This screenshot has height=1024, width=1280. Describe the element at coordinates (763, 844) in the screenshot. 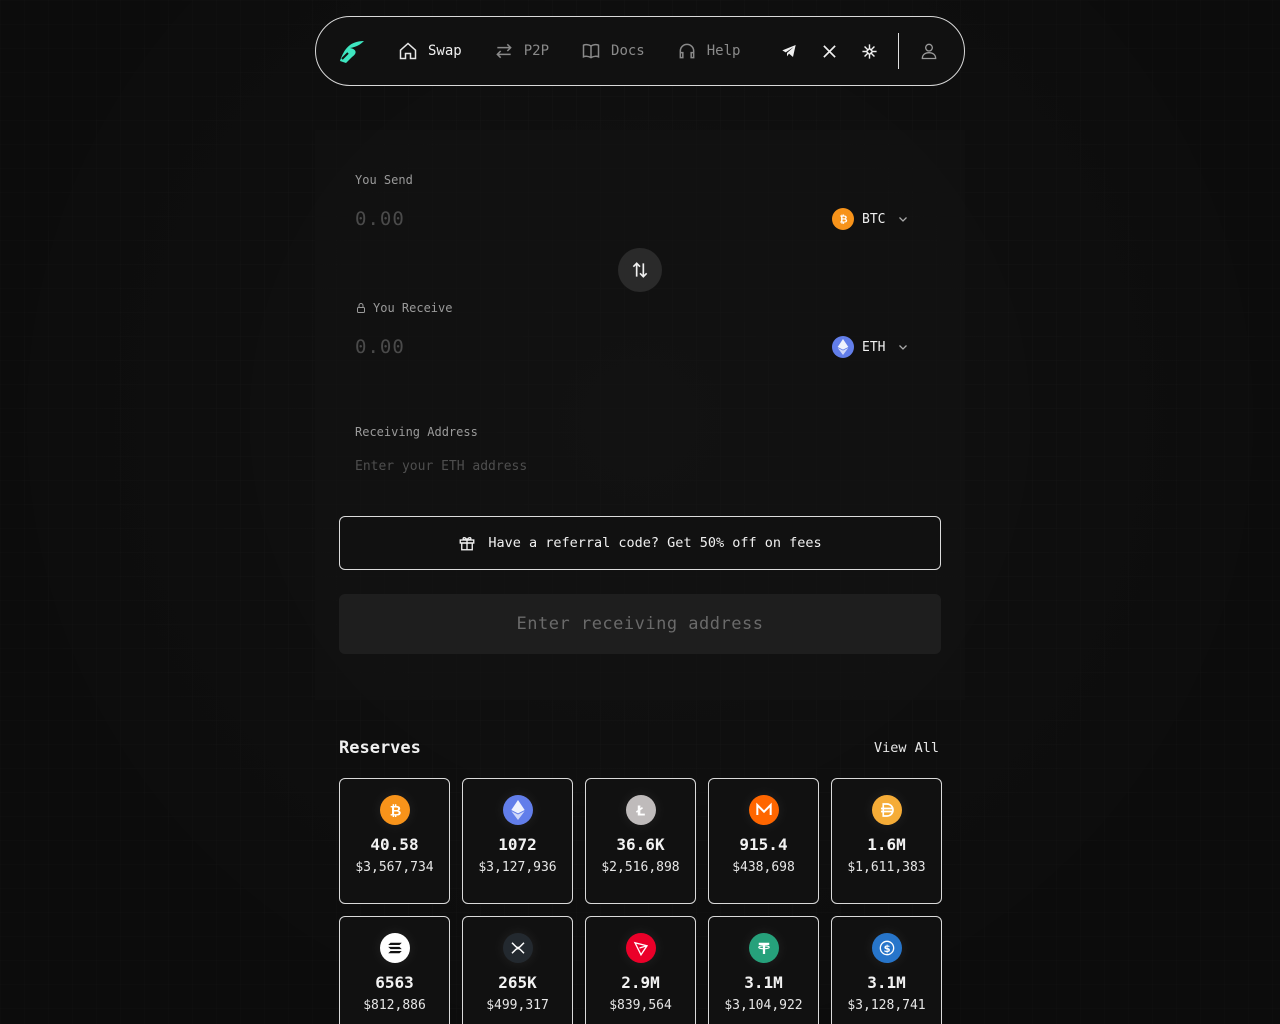

I see `reserve-amount: 915.4` at that location.